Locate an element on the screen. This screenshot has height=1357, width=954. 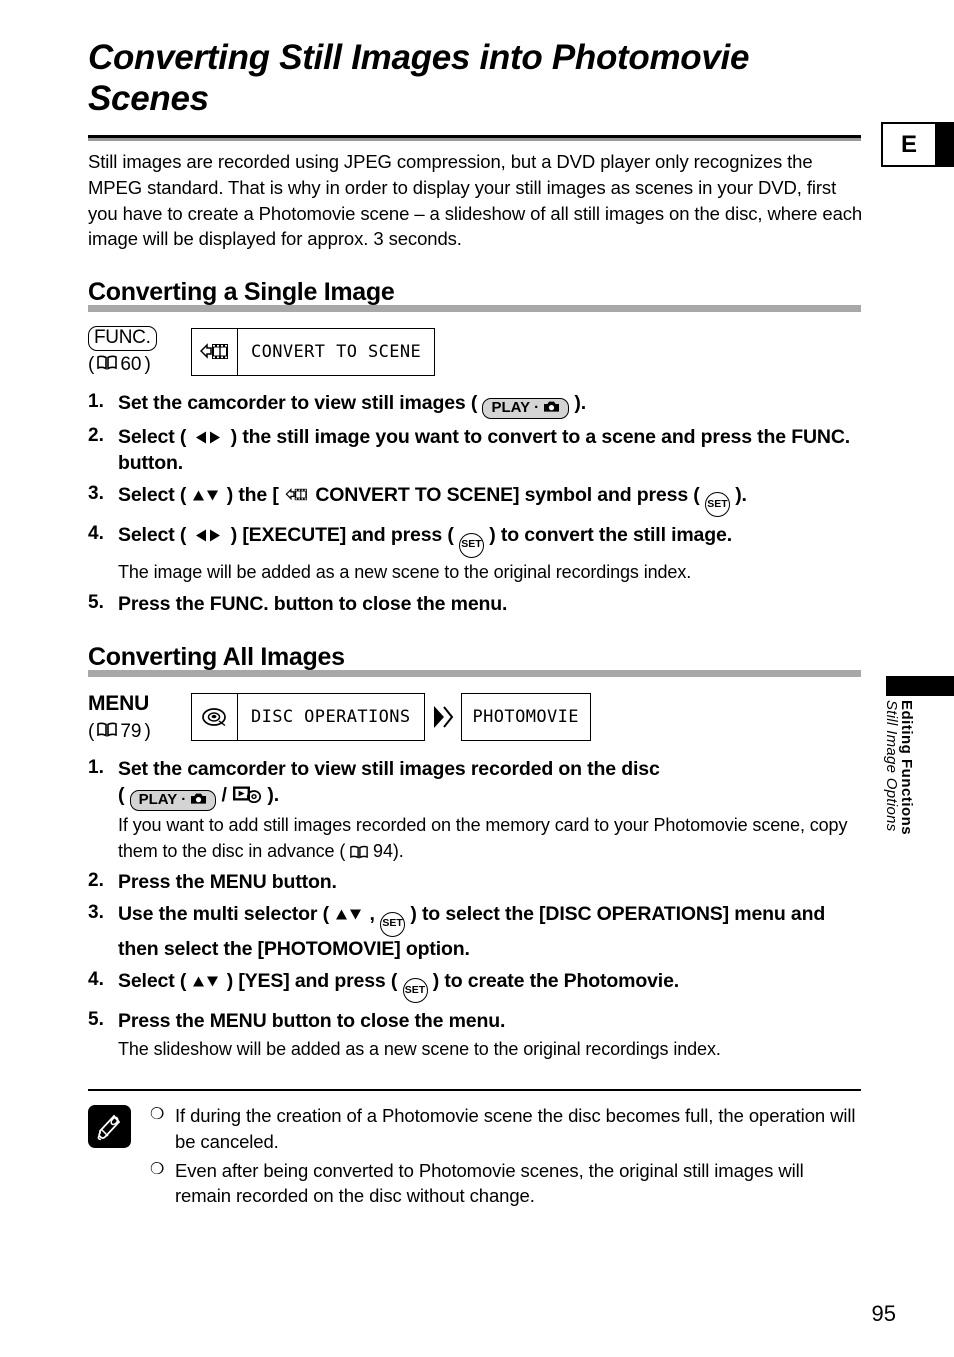
left-right-arrows-icon is located at coordinates (208, 535).